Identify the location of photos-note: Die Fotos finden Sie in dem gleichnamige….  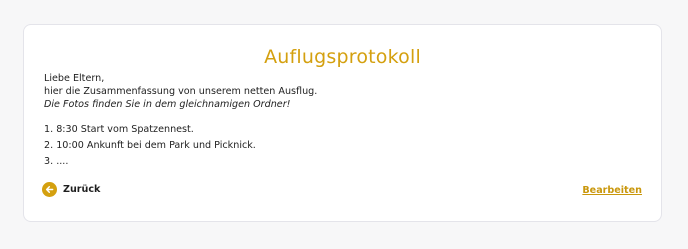
(167, 104).